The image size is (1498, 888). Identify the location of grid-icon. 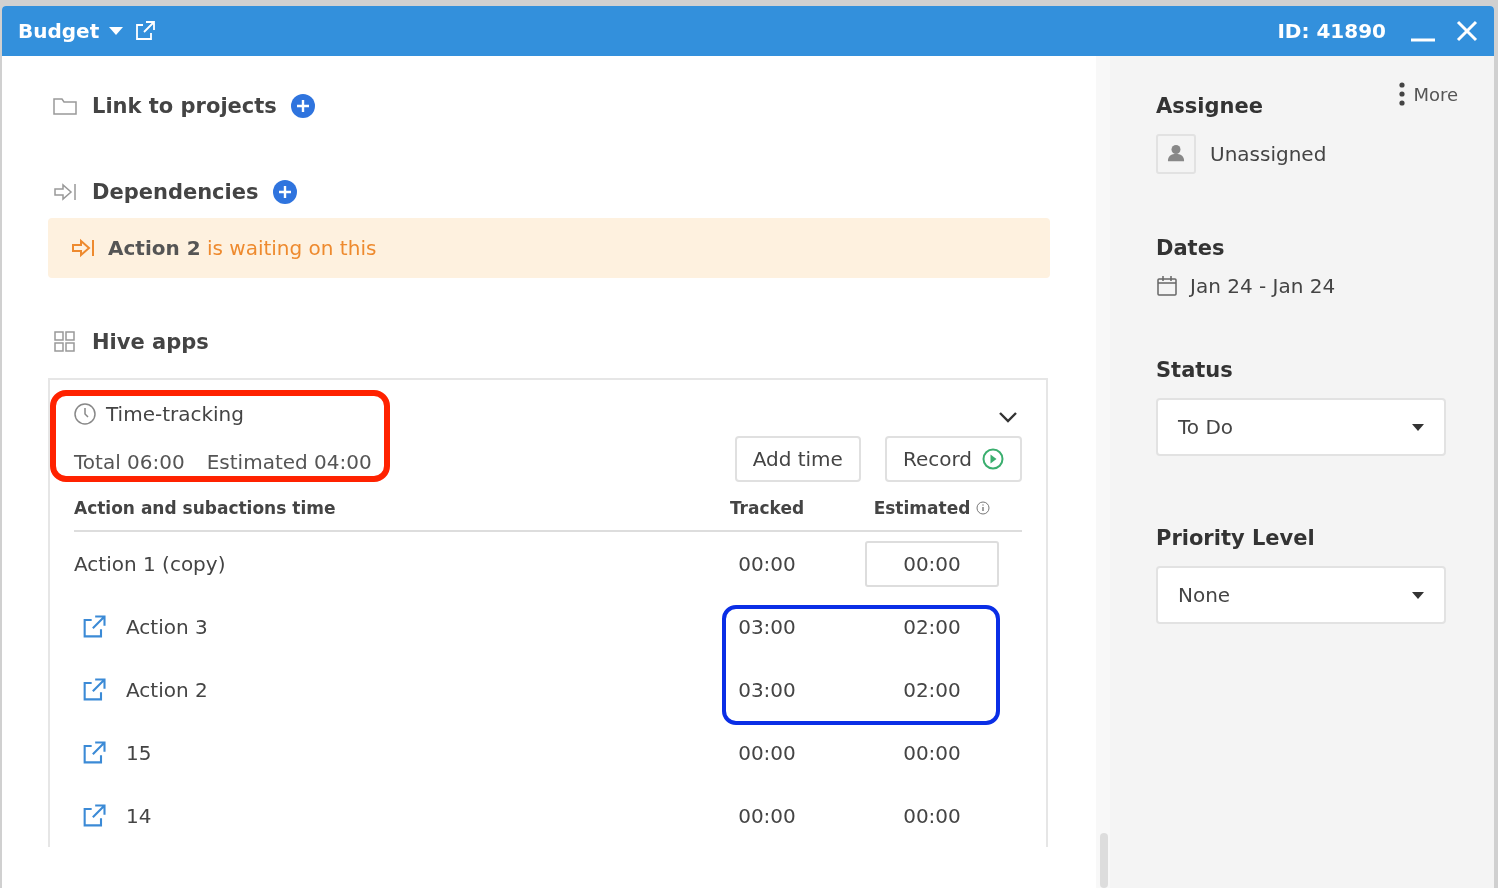
(65, 342).